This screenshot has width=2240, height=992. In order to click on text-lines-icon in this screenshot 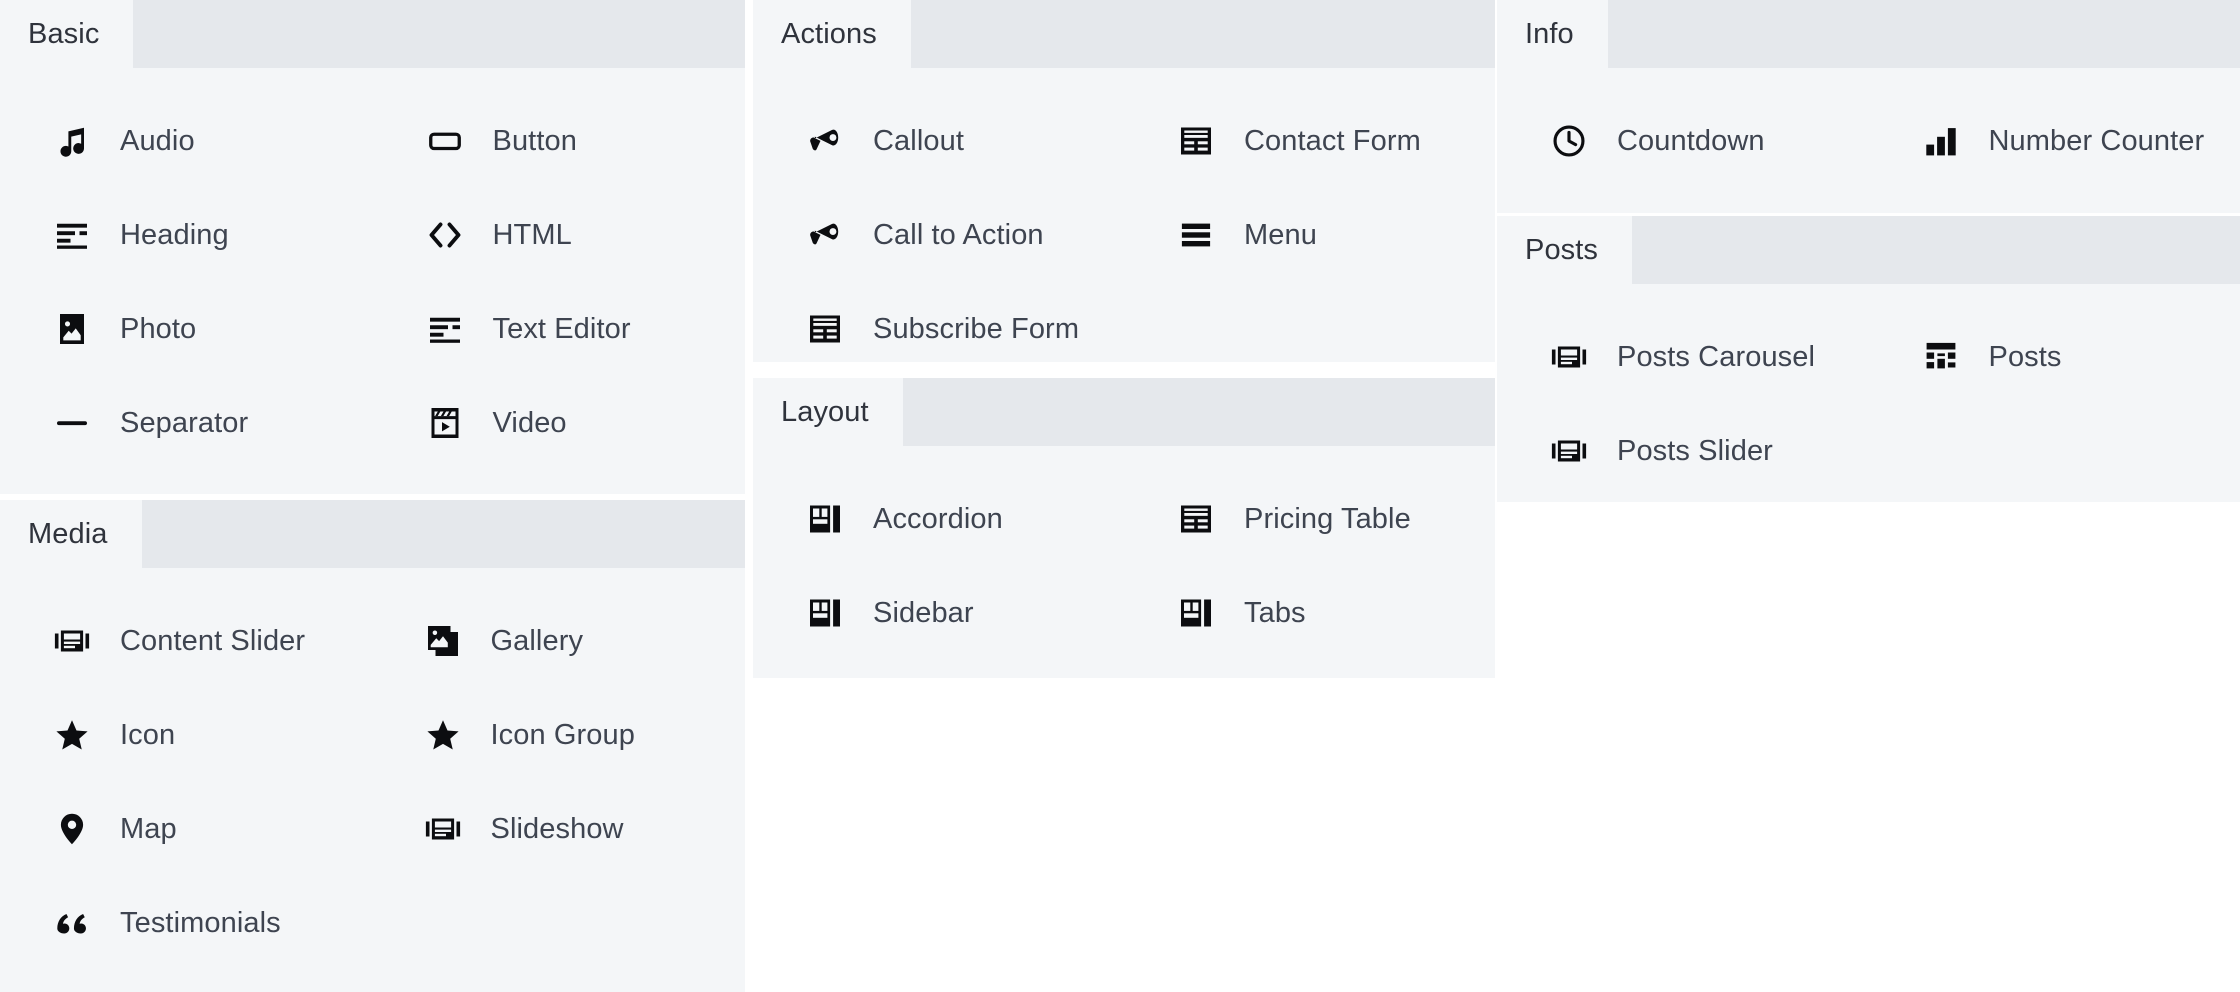, I will do `click(445, 329)`.